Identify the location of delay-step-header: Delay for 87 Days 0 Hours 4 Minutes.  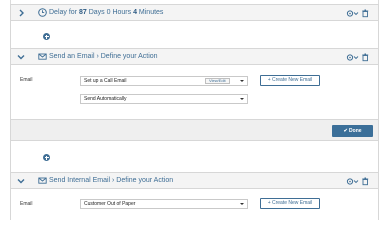
(194, 12).